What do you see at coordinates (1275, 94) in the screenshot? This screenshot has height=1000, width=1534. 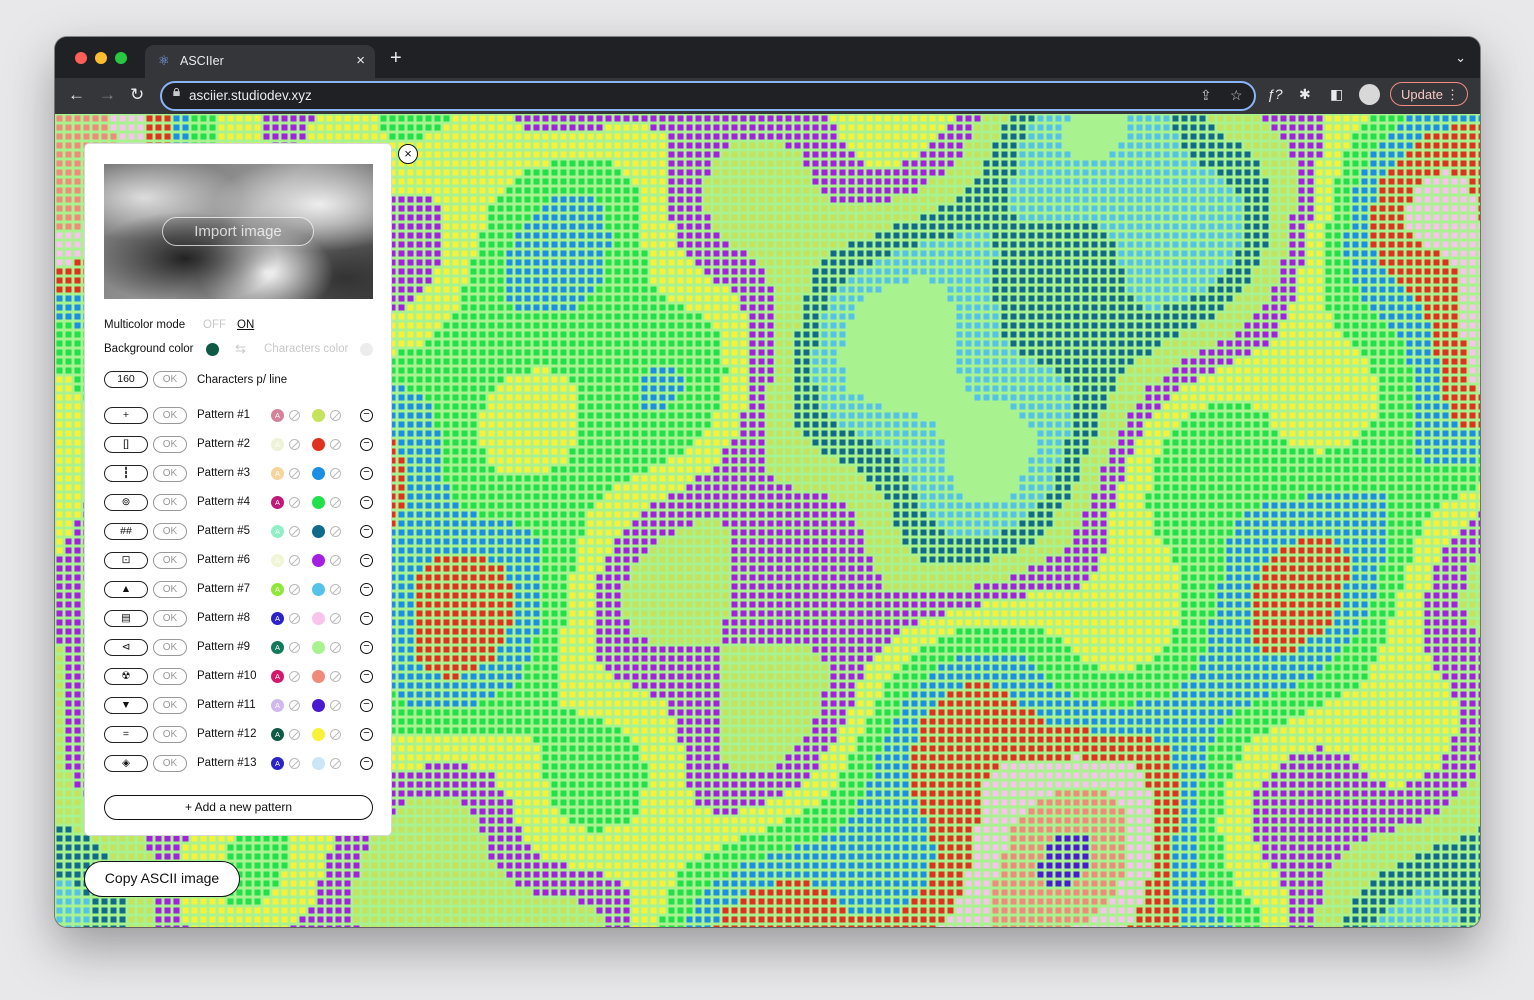 I see `formula-icon: ƒ?` at bounding box center [1275, 94].